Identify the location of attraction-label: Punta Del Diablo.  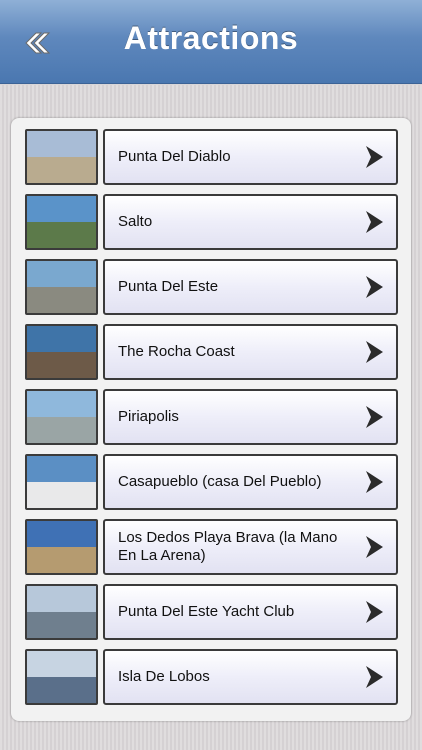
(174, 156).